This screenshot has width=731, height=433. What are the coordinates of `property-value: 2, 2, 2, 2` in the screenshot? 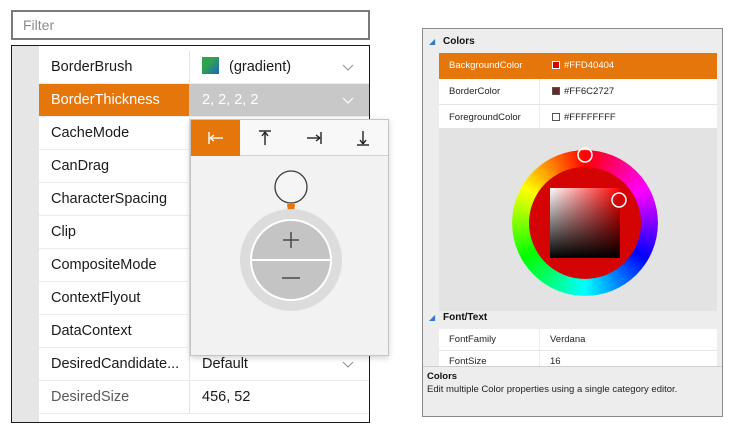 It's located at (279, 100).